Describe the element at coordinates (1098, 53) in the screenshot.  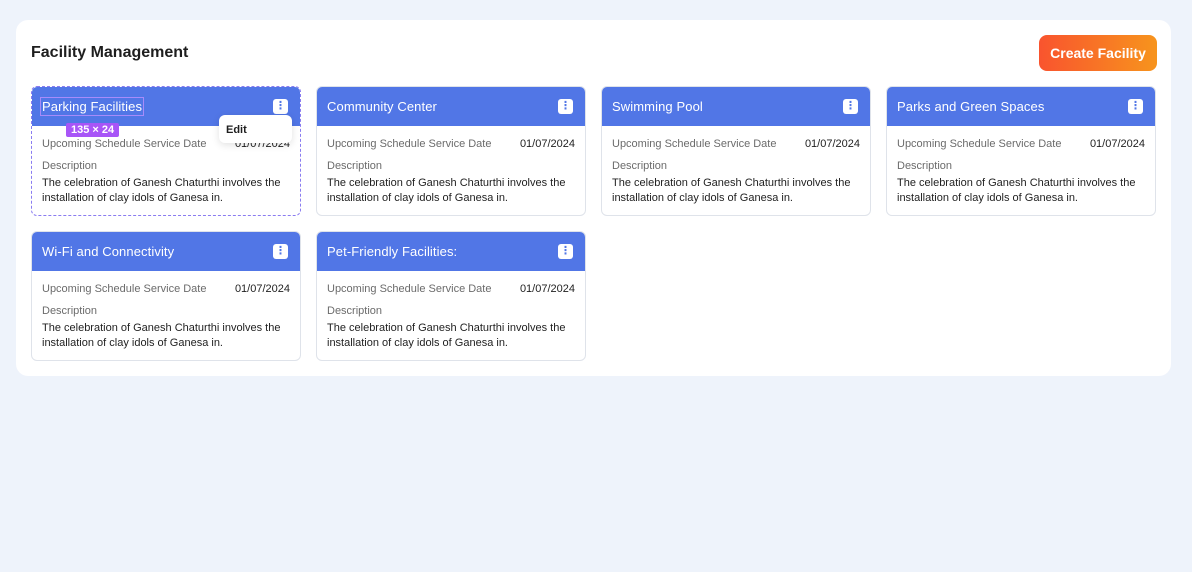
I see `create-facility-button: Create Facility` at that location.